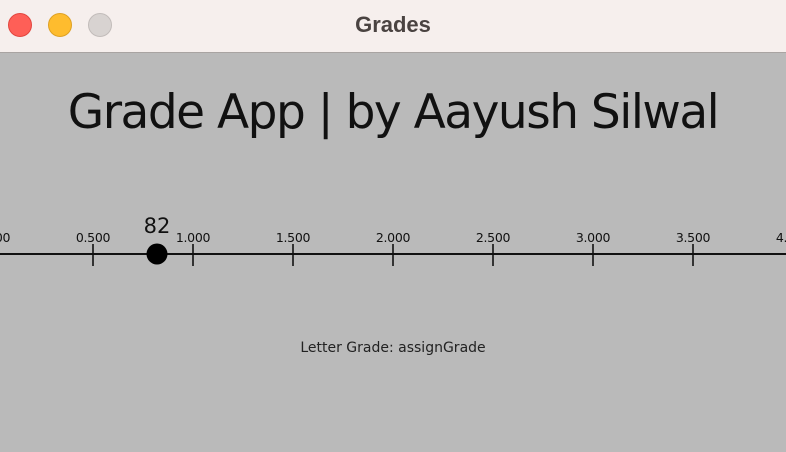 Image resolution: width=786 pixels, height=452 pixels. Describe the element at coordinates (393, 348) in the screenshot. I see `letter-grade-label: Letter Grade: assignGrade` at that location.